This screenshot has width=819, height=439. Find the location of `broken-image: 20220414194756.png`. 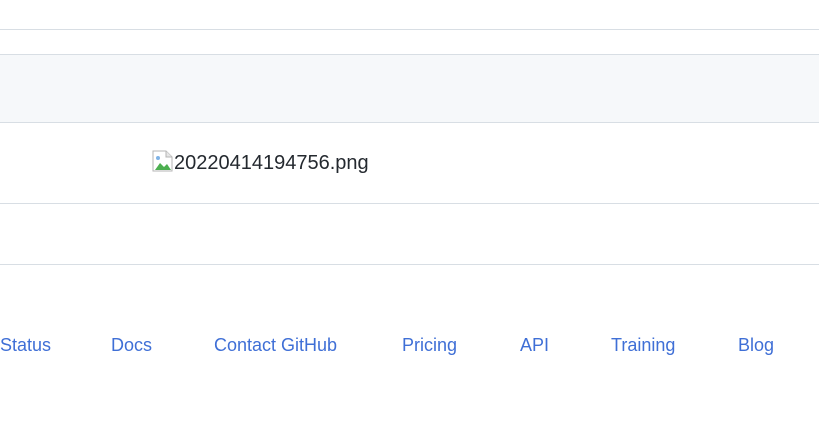

broken-image: 20220414194756.png is located at coordinates (260, 163).